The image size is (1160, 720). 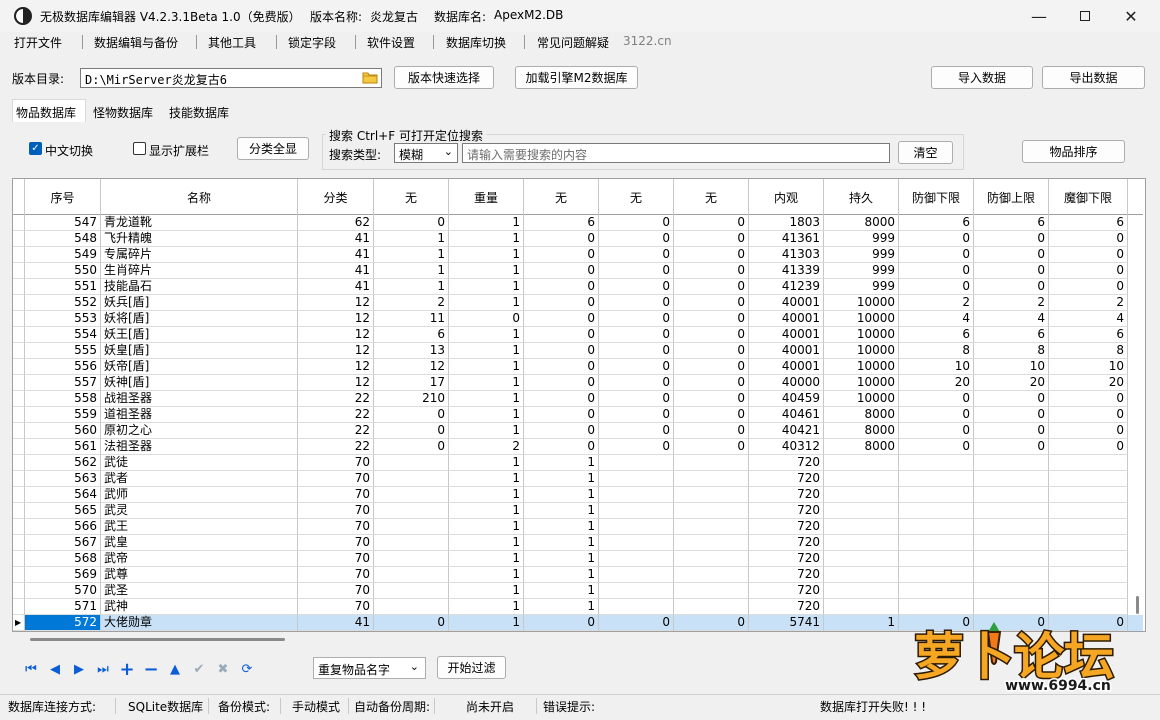 I want to click on table-cell: 武师, so click(x=199, y=495).